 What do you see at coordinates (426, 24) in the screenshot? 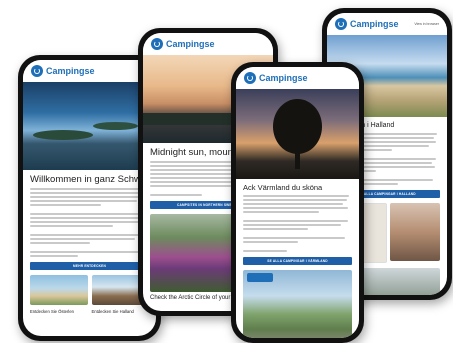
I see `view-in-browser-link: View in browser` at bounding box center [426, 24].